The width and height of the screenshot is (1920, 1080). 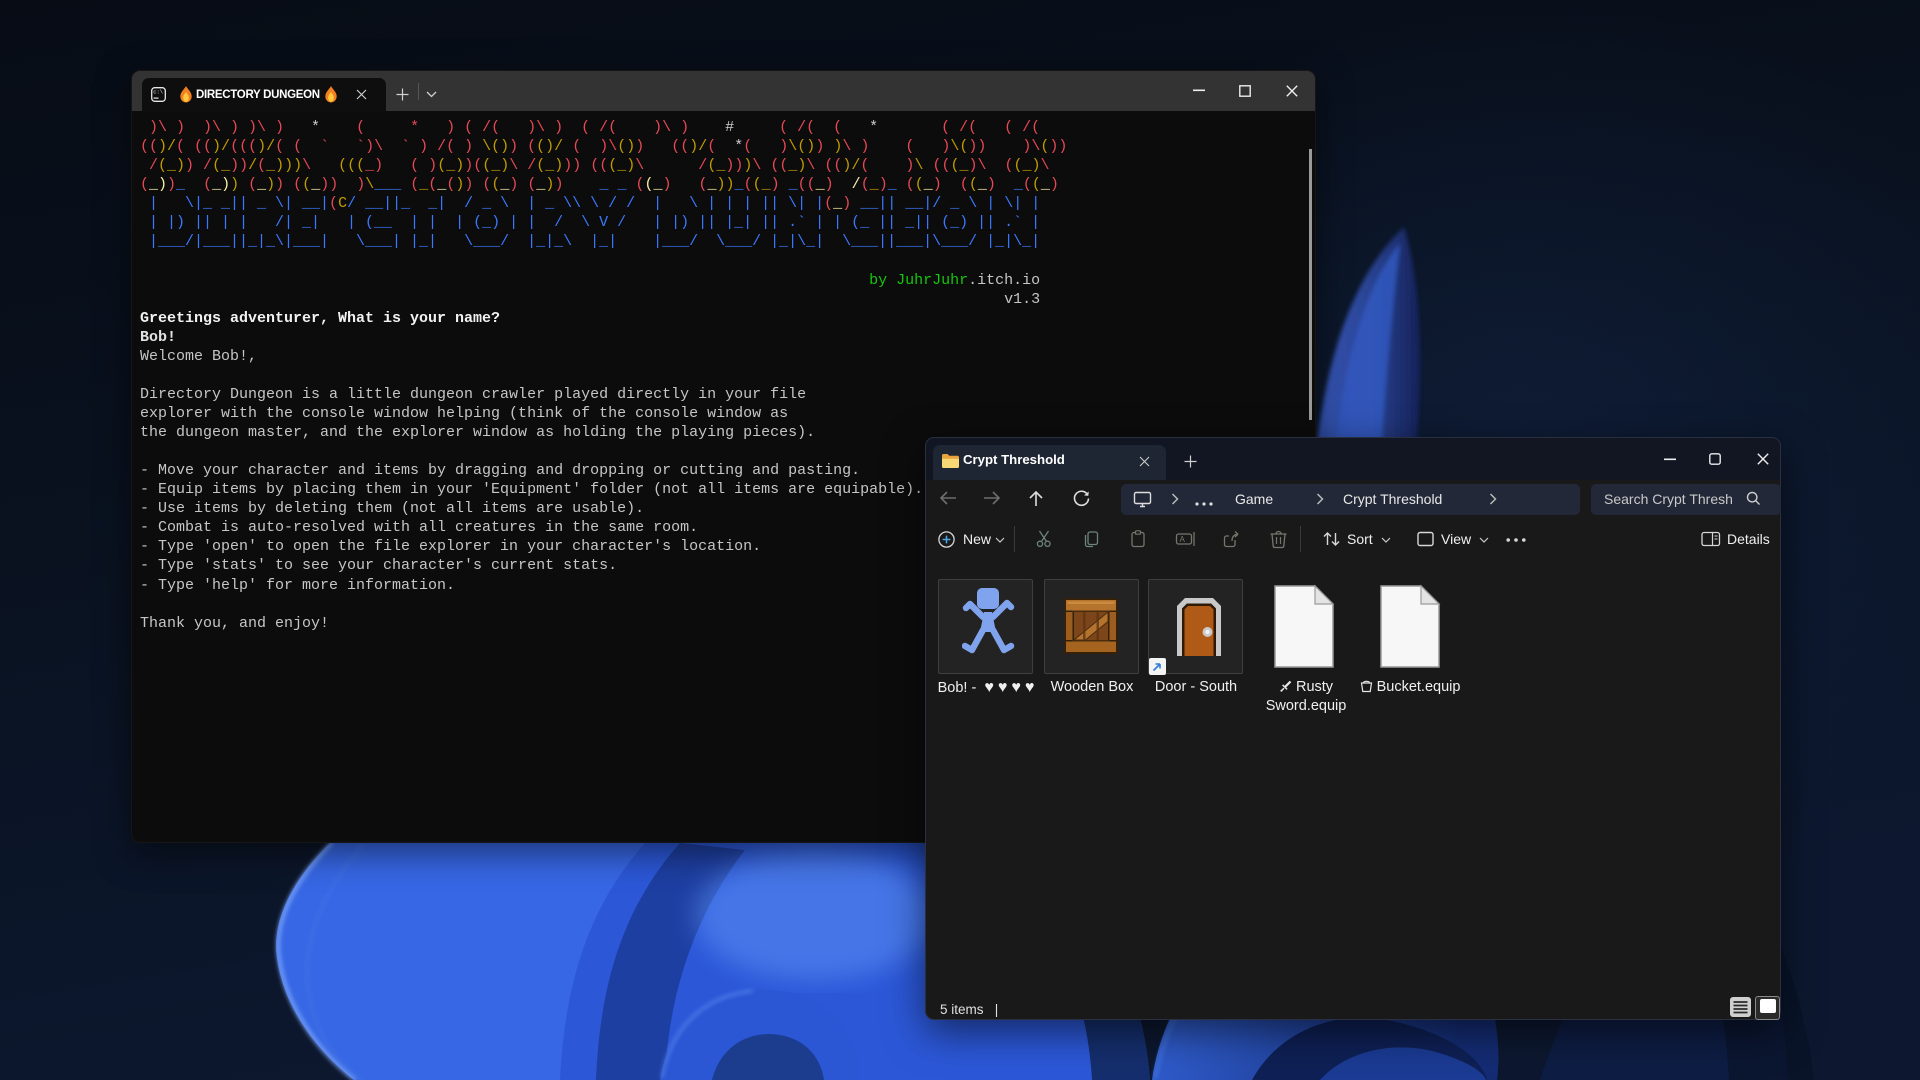 What do you see at coordinates (158, 92) in the screenshot?
I see `svg-text: c:\` at bounding box center [158, 92].